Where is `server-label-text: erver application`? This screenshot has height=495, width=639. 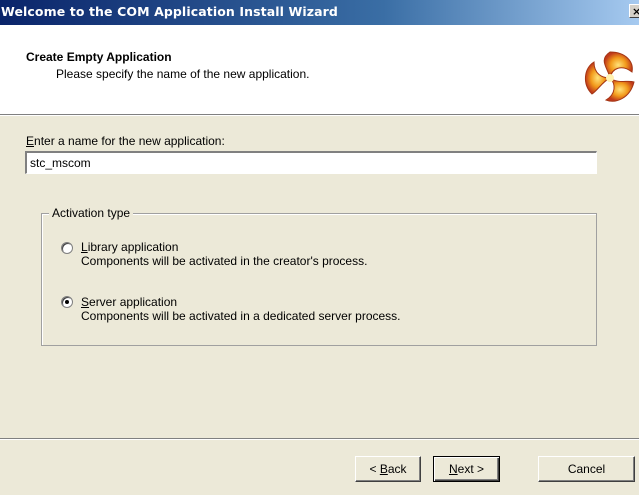 server-label-text: erver application is located at coordinates (133, 302).